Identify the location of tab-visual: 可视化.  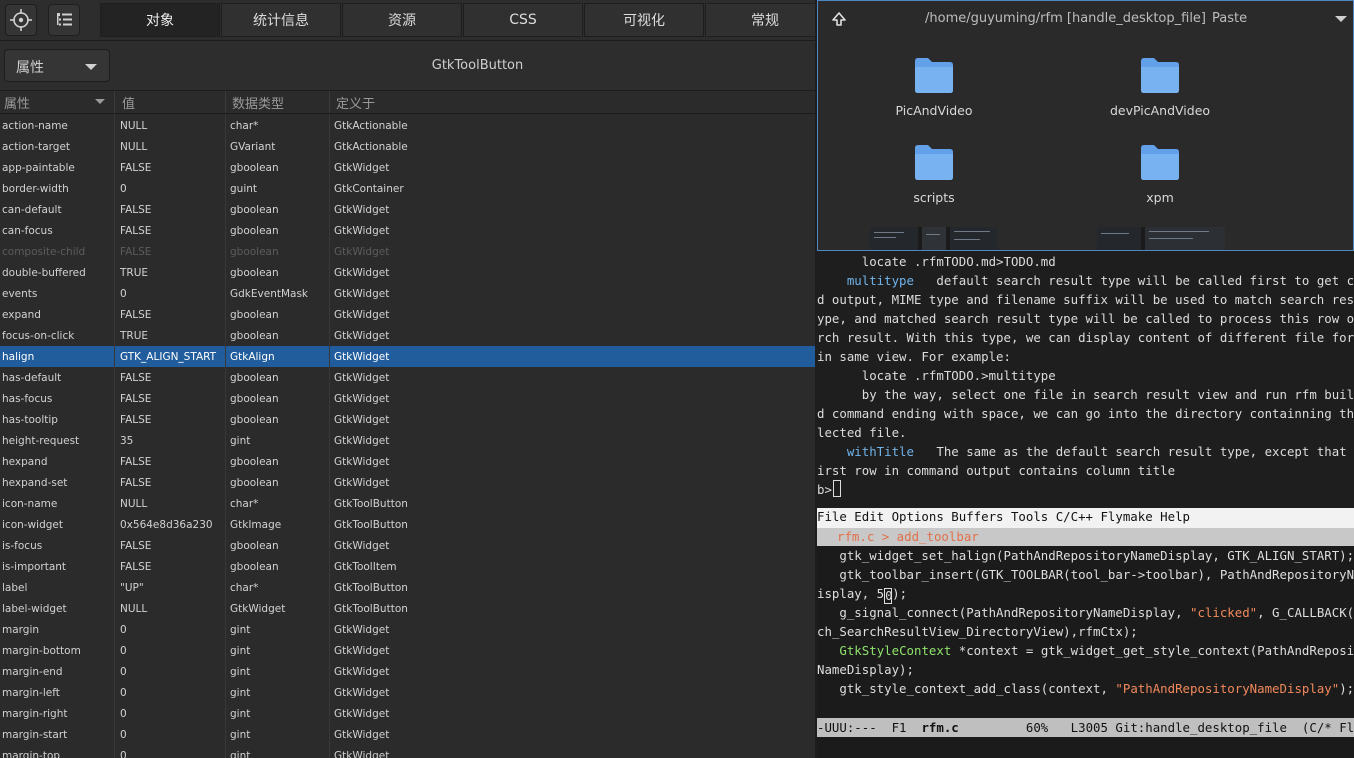
(644, 20).